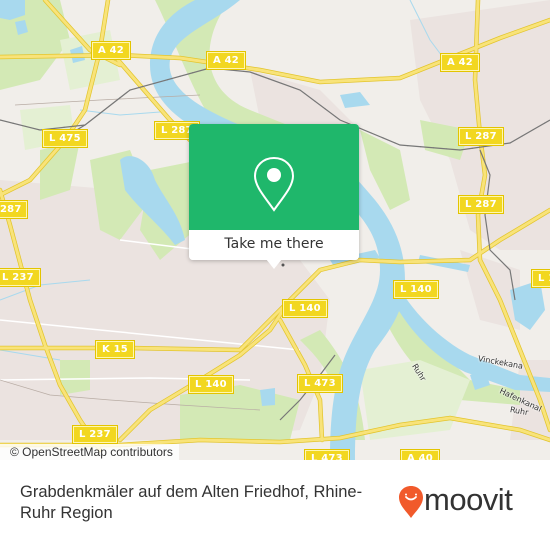 This screenshot has width=550, height=550. What do you see at coordinates (115, 349) in the screenshot?
I see `road-label-k15: K 15` at bounding box center [115, 349].